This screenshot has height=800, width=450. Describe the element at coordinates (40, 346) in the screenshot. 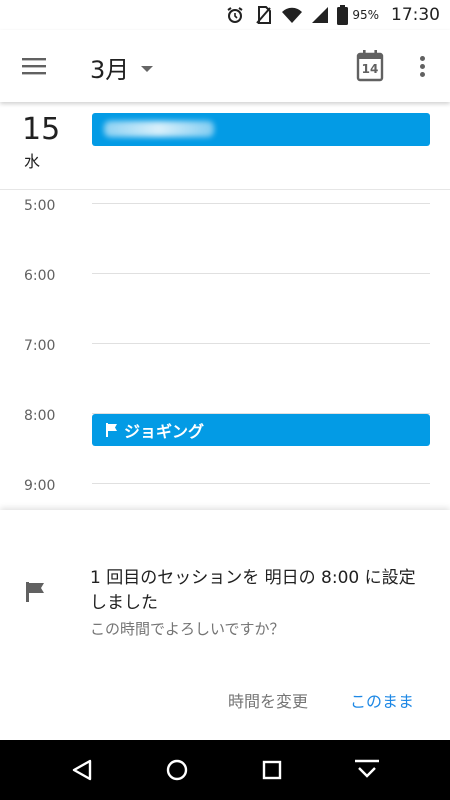

I see `hour-label: 7:00` at that location.